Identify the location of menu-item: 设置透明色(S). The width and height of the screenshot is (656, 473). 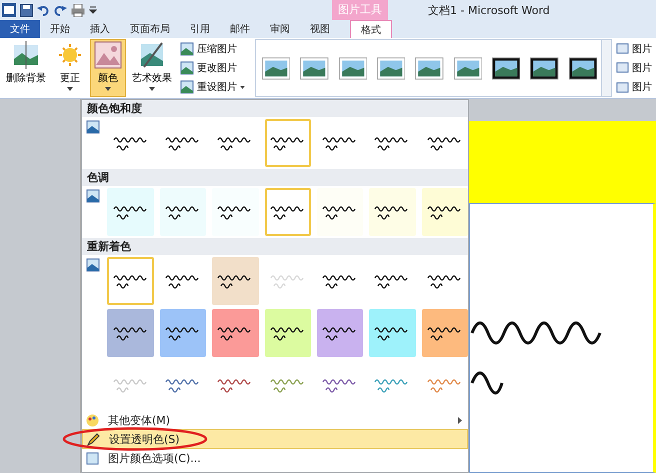
(275, 439).